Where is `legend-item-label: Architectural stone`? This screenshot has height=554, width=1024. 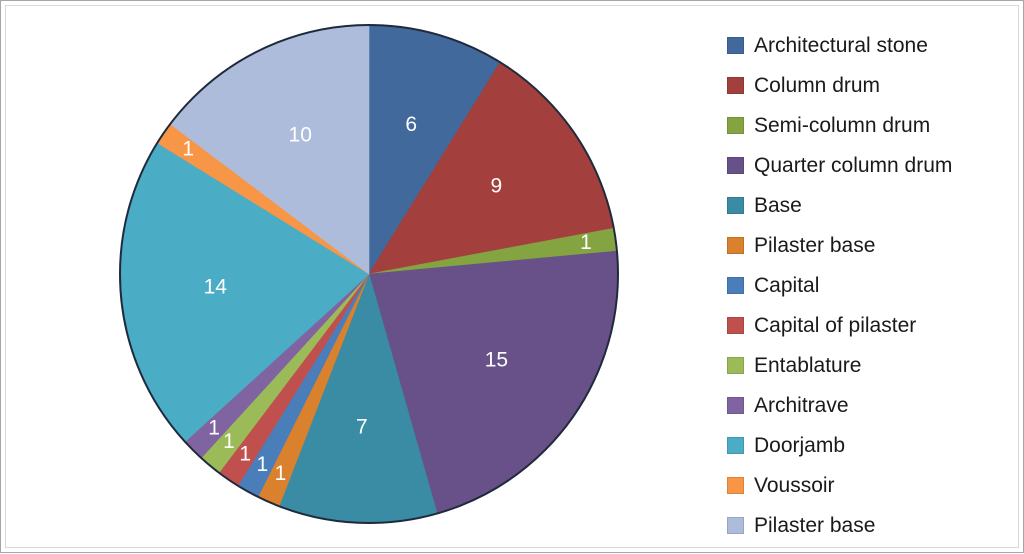 legend-item-label: Architectural stone is located at coordinates (841, 45).